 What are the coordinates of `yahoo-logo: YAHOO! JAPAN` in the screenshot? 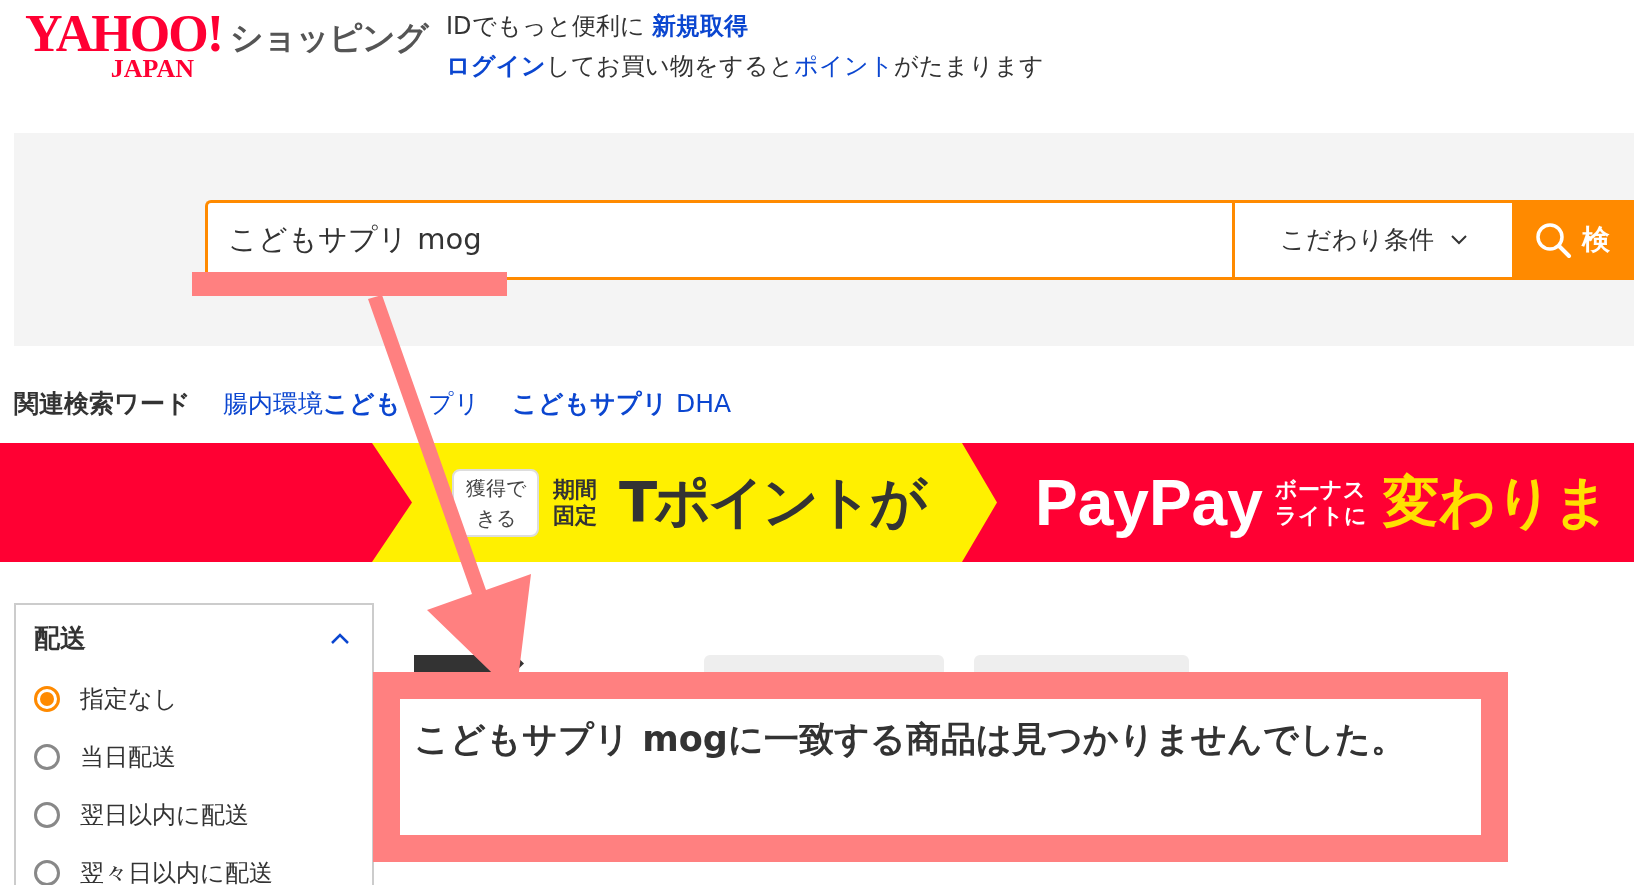 It's located at (123, 45).